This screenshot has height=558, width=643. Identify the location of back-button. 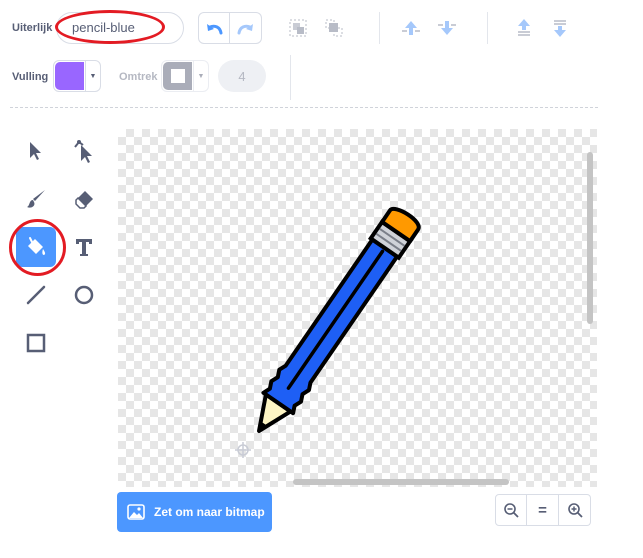
(560, 28).